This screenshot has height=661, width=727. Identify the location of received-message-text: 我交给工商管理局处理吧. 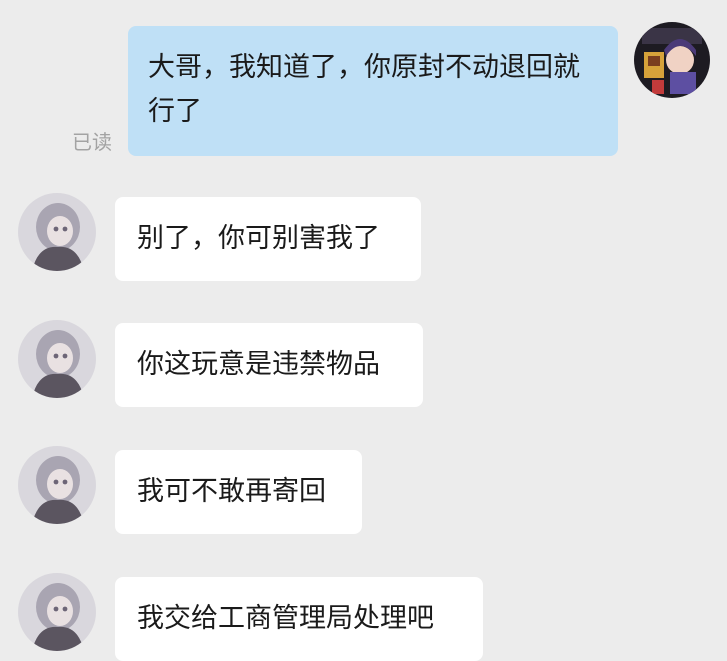
(285, 618).